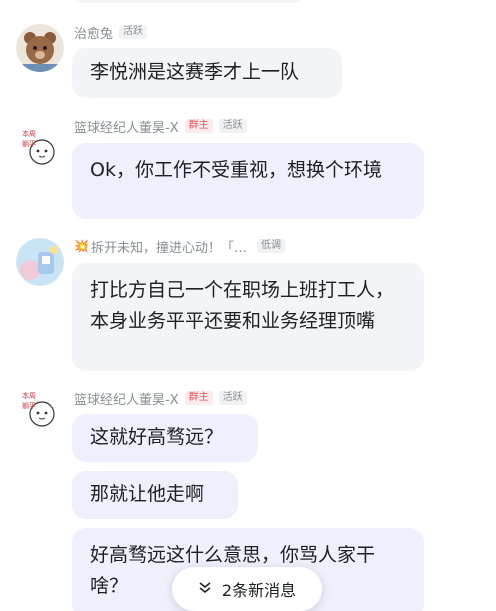 The image size is (496, 611). I want to click on low-key-badge: 低调, so click(270, 246).